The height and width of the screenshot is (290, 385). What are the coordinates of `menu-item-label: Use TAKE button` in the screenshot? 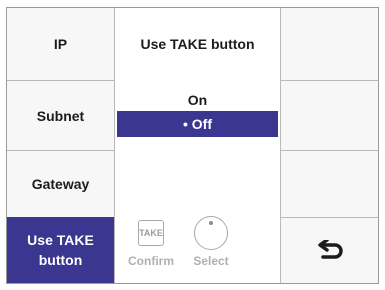 It's located at (60, 250).